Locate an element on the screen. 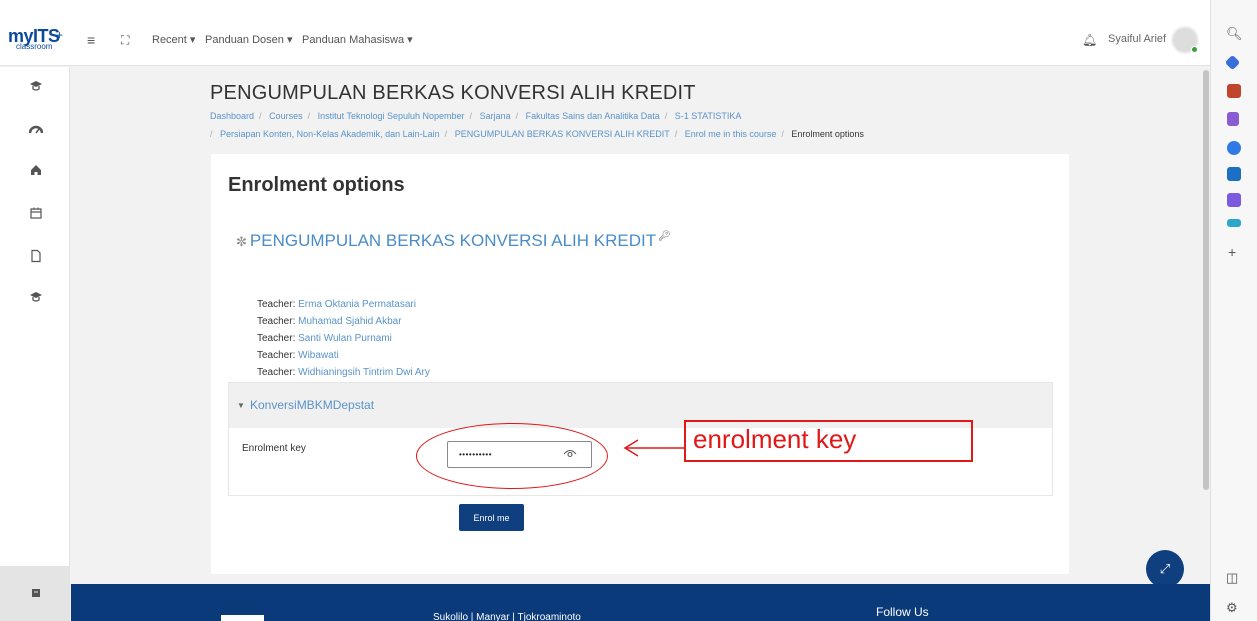 This screenshot has width=1257, height=621. online-status-dot is located at coordinates (1194, 49).